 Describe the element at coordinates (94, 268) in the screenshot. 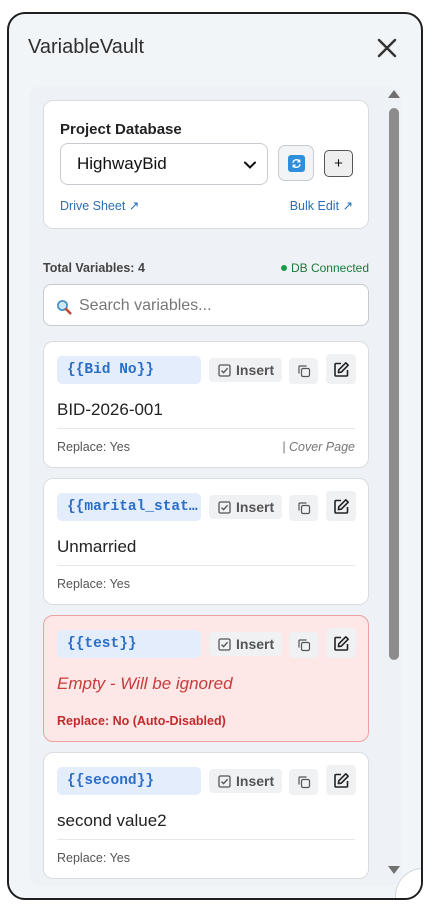

I see `total-variables: Total Variables: 4` at that location.